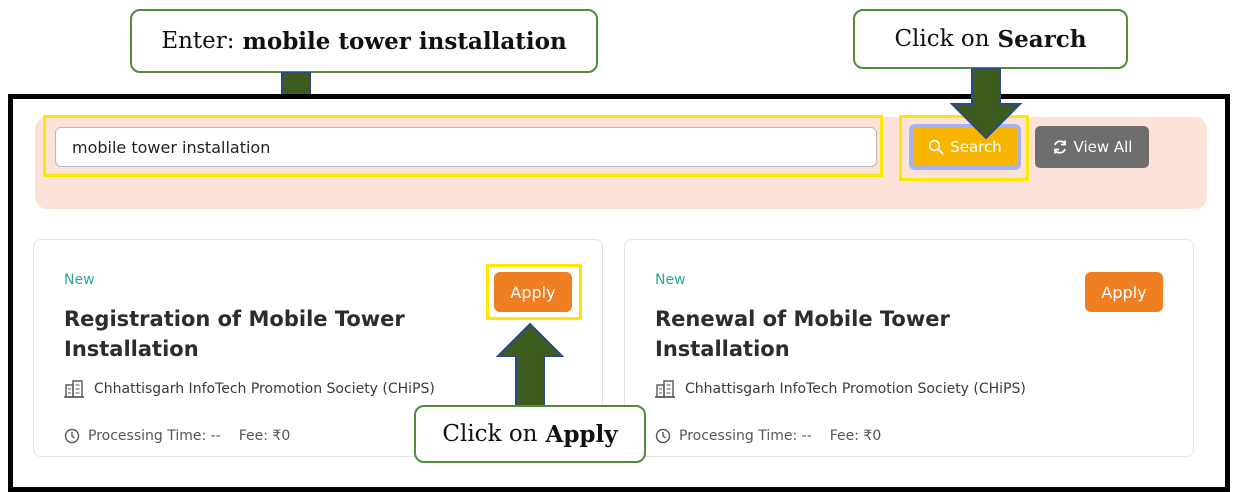 This screenshot has height=492, width=1234. I want to click on search-button-label: Search, so click(976, 147).